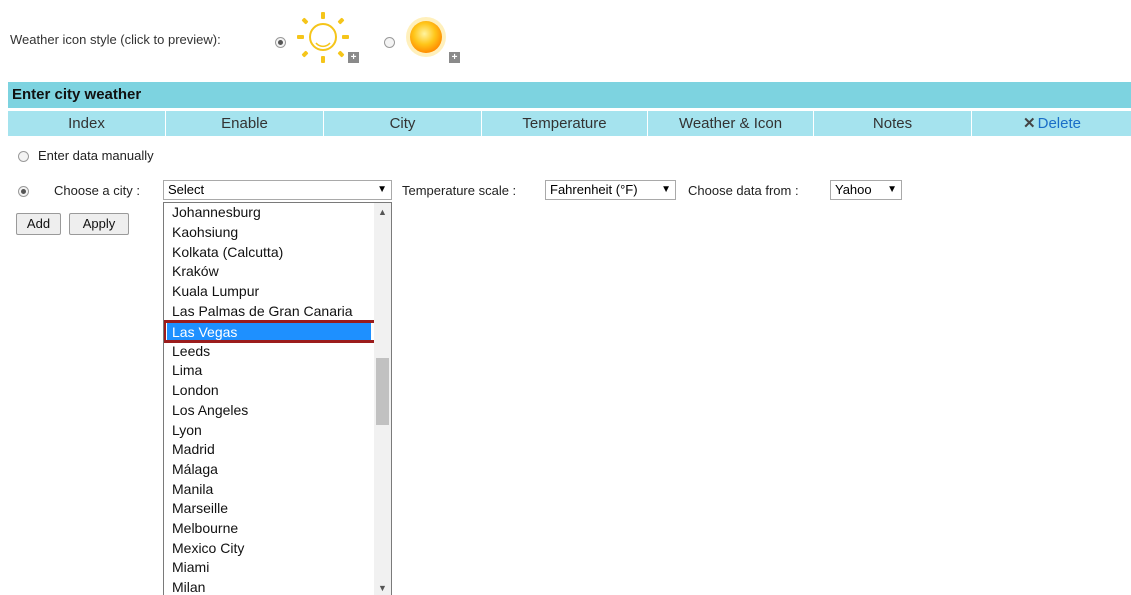 The image size is (1131, 595). I want to click on temperature-scale-select: Fahrenheit (°F) ▼, so click(610, 190).